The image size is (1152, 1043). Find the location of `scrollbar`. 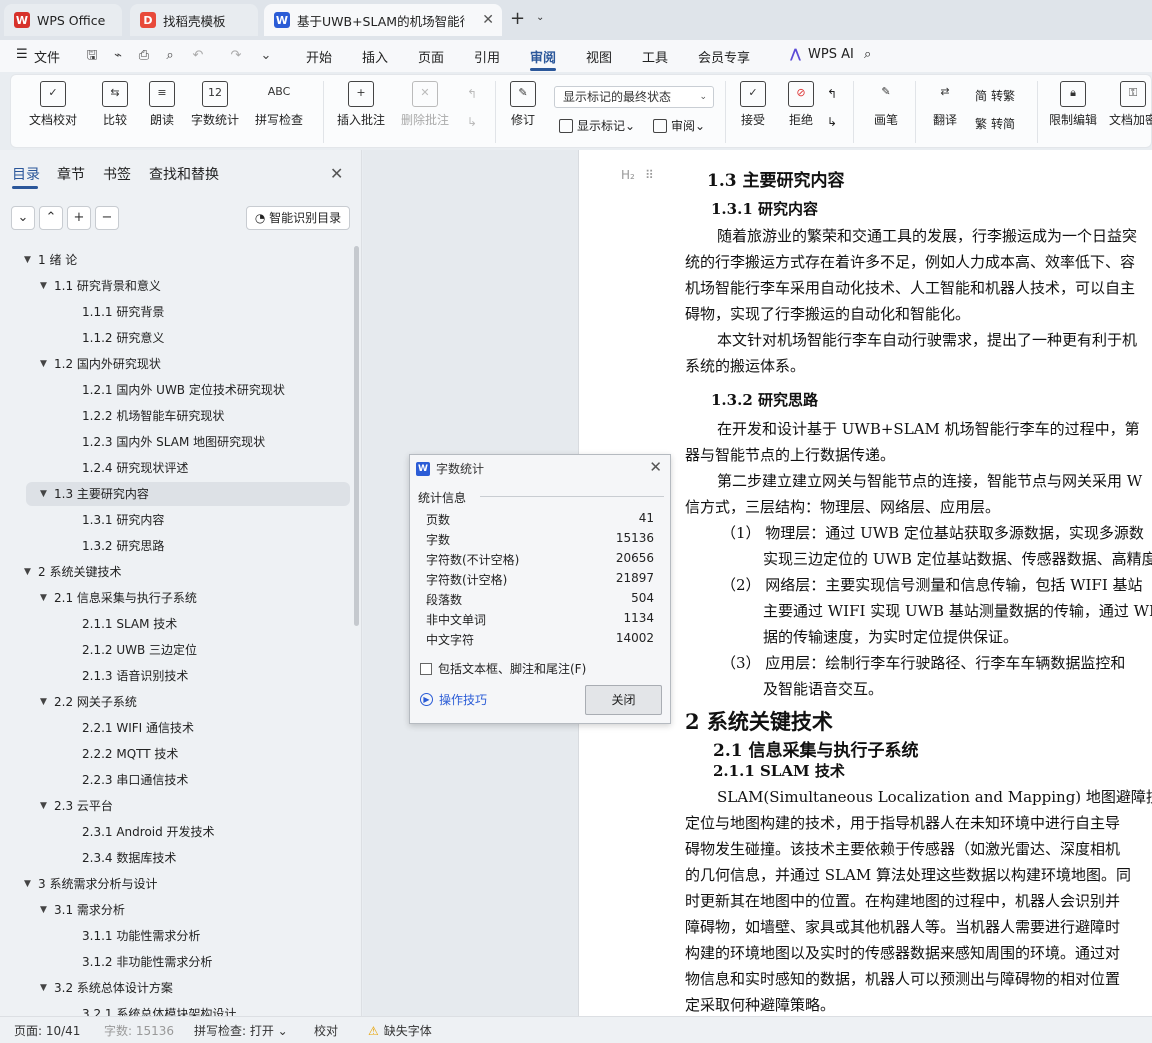

scrollbar is located at coordinates (356, 436).